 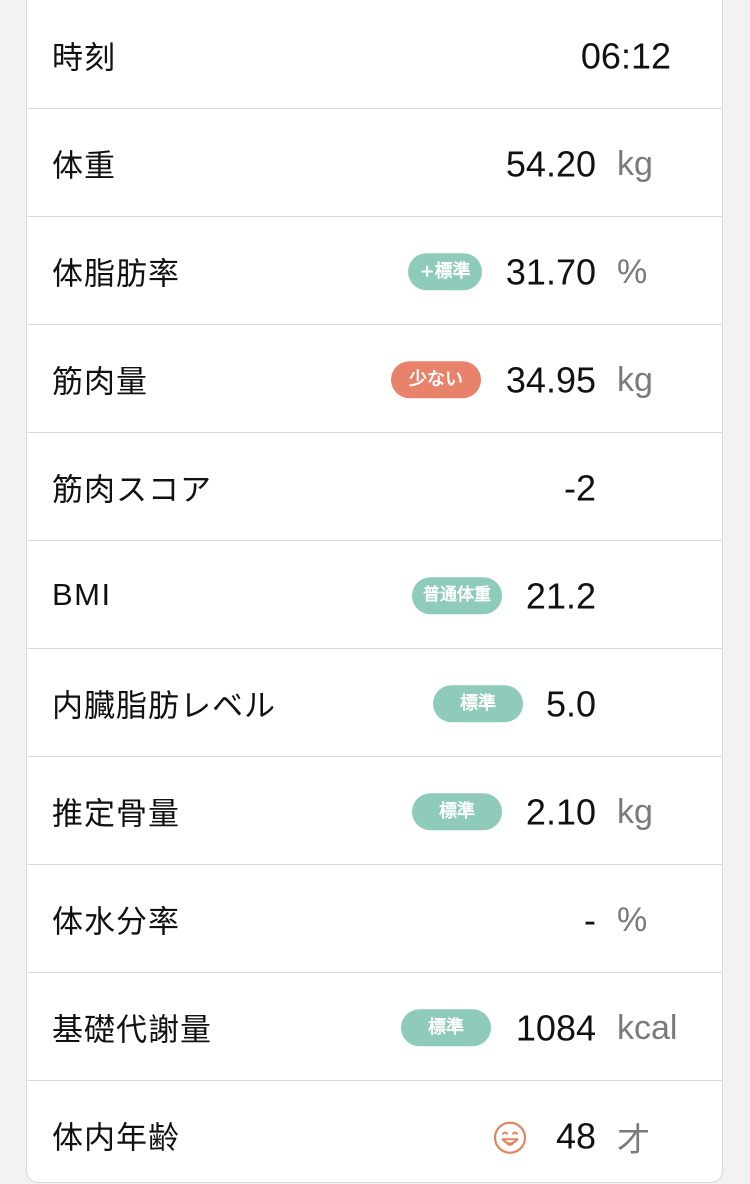 I want to click on row-label: 推定骨量, so click(x=116, y=814).